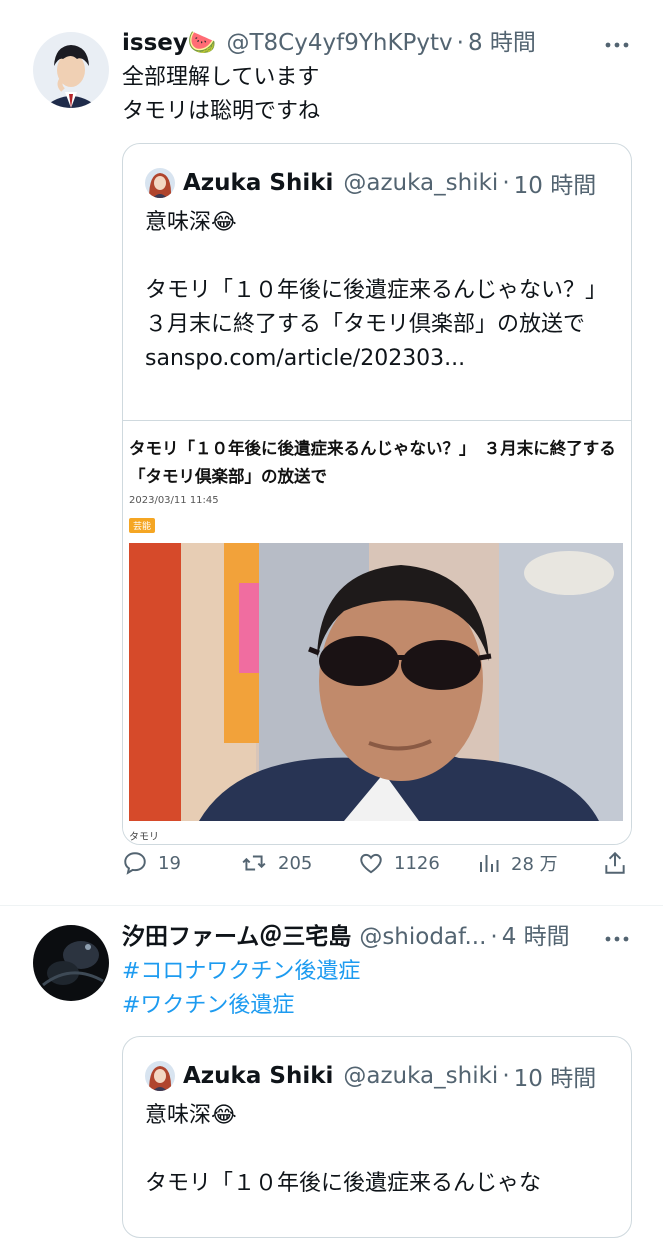 Image resolution: width=663 pixels, height=1238 pixels. I want to click on views-button: 28 万, so click(517, 863).